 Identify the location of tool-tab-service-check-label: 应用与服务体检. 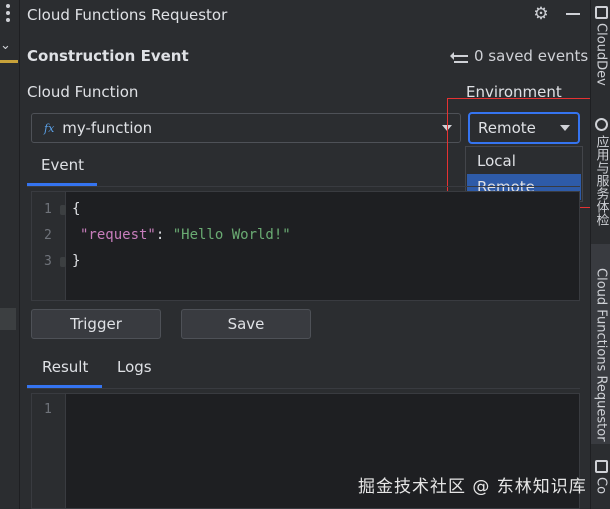
(601, 180).